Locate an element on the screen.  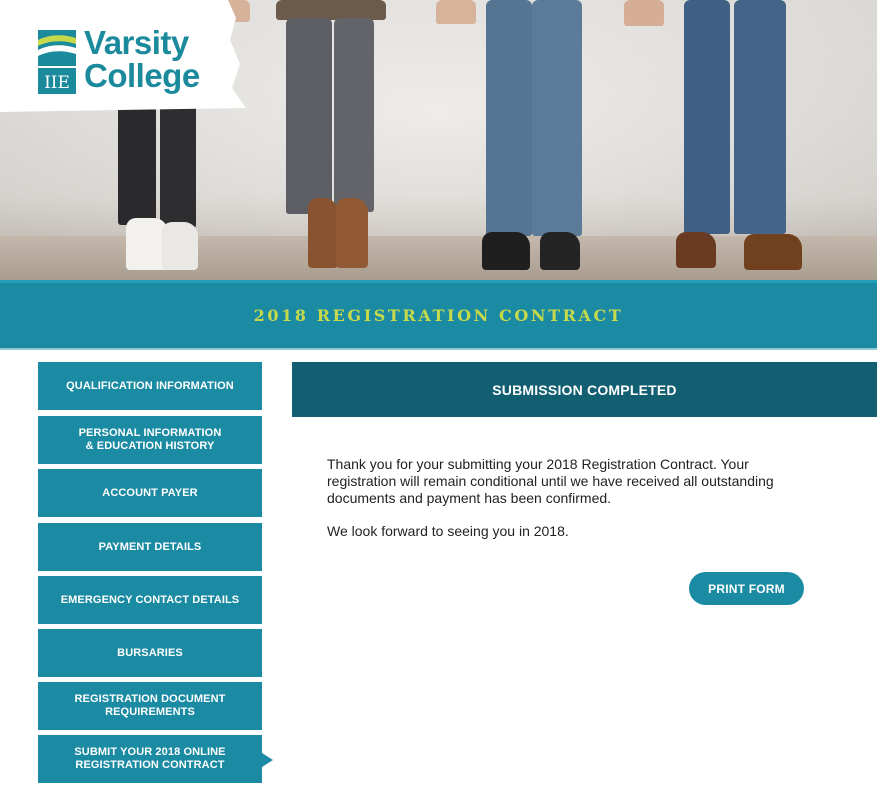
logo-mark-text: IIE is located at coordinates (57, 83).